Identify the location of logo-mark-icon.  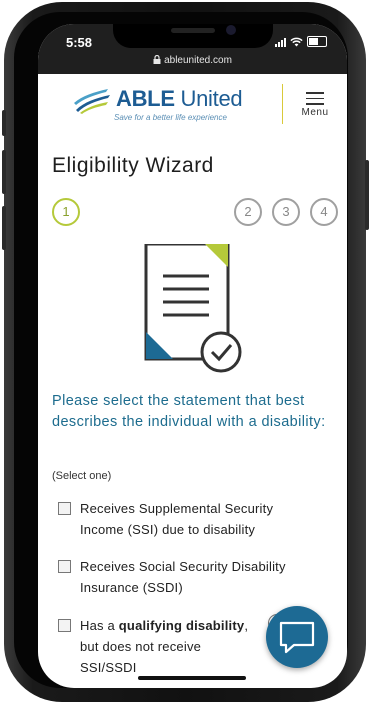
(92, 101).